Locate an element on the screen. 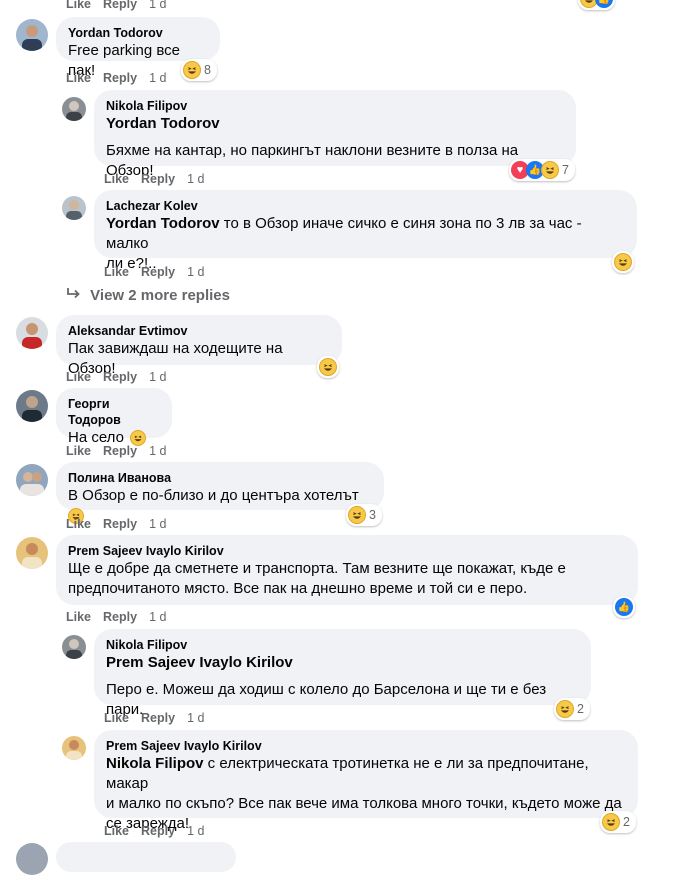 The image size is (679, 875). reaction-summary: 3 is located at coordinates (364, 515).